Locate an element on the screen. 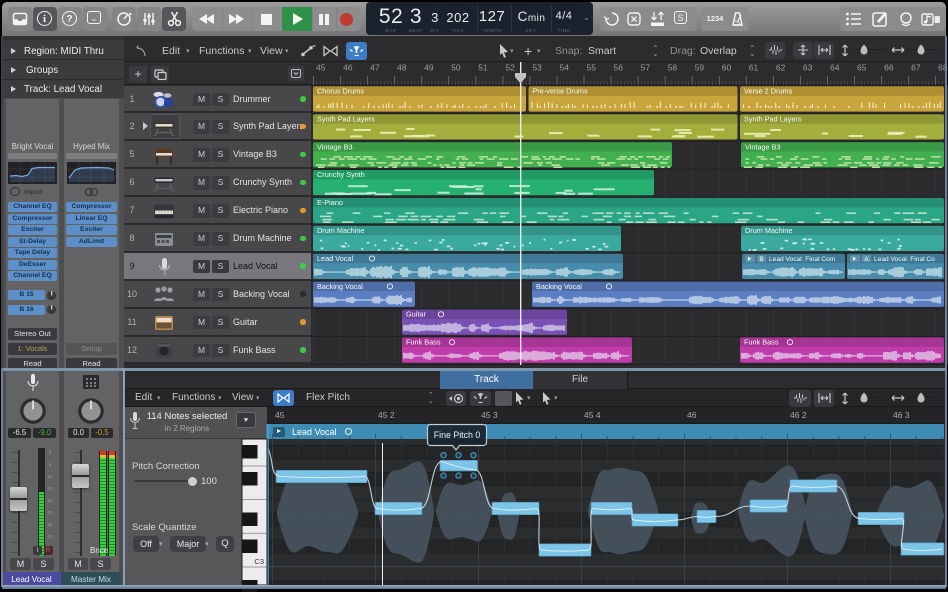  svg-text: C3 is located at coordinates (259, 561).